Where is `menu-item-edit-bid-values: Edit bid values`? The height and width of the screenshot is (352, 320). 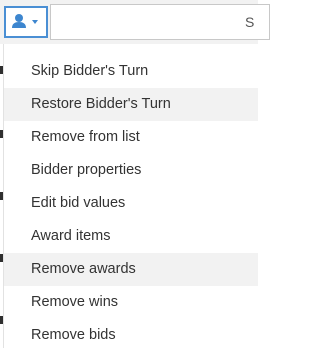
menu-item-edit-bid-values: Edit bid values is located at coordinates (131, 203).